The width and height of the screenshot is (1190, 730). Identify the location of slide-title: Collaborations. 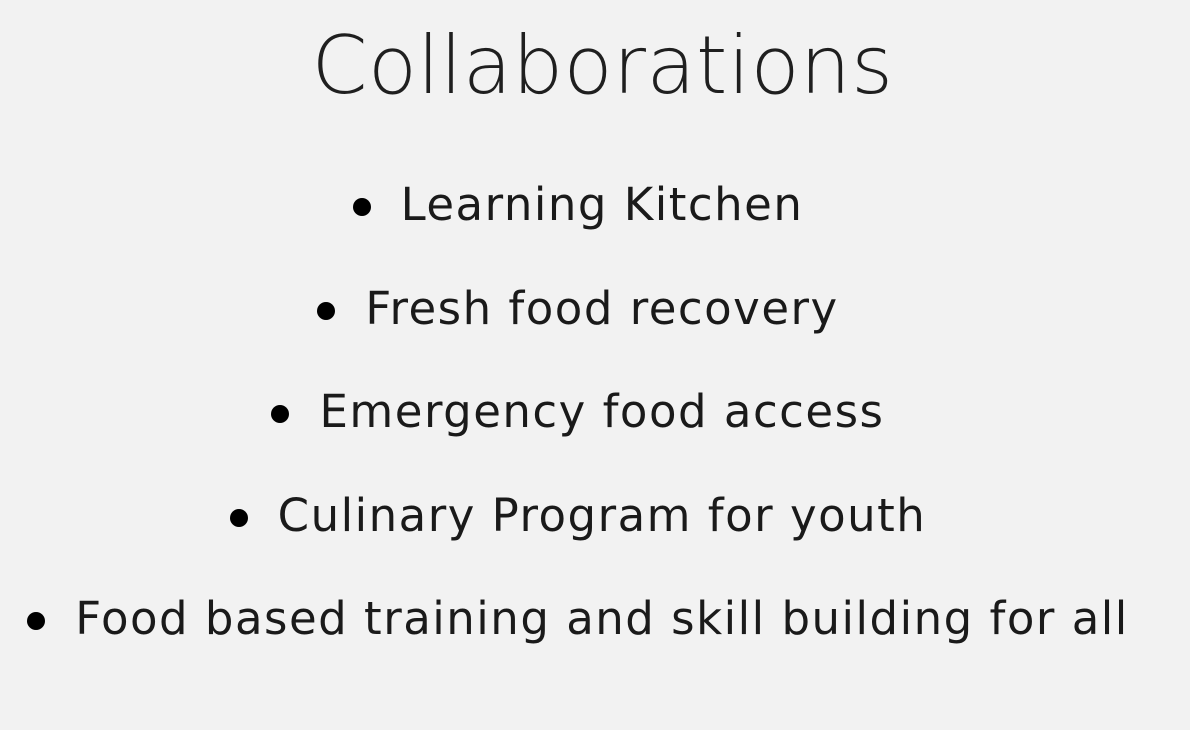
(602, 65).